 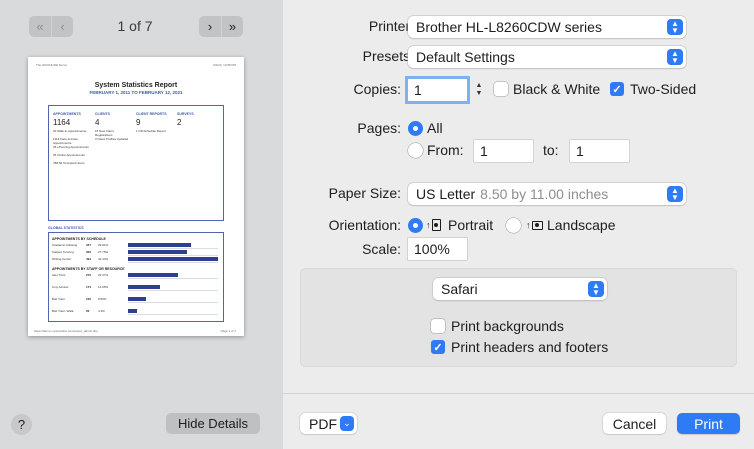 I want to click on cancel-button: Cancel, so click(x=634, y=423).